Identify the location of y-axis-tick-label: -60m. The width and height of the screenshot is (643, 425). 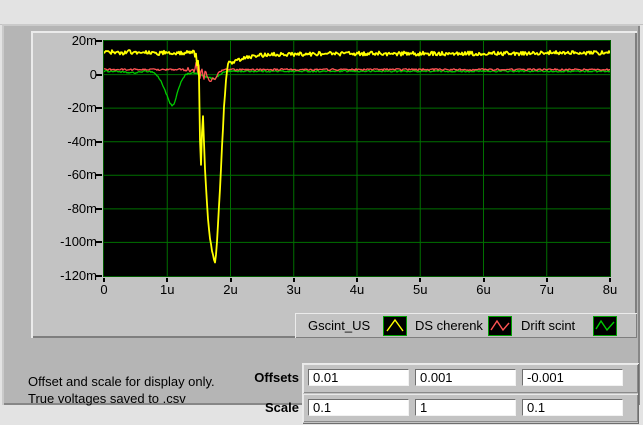
(82, 175).